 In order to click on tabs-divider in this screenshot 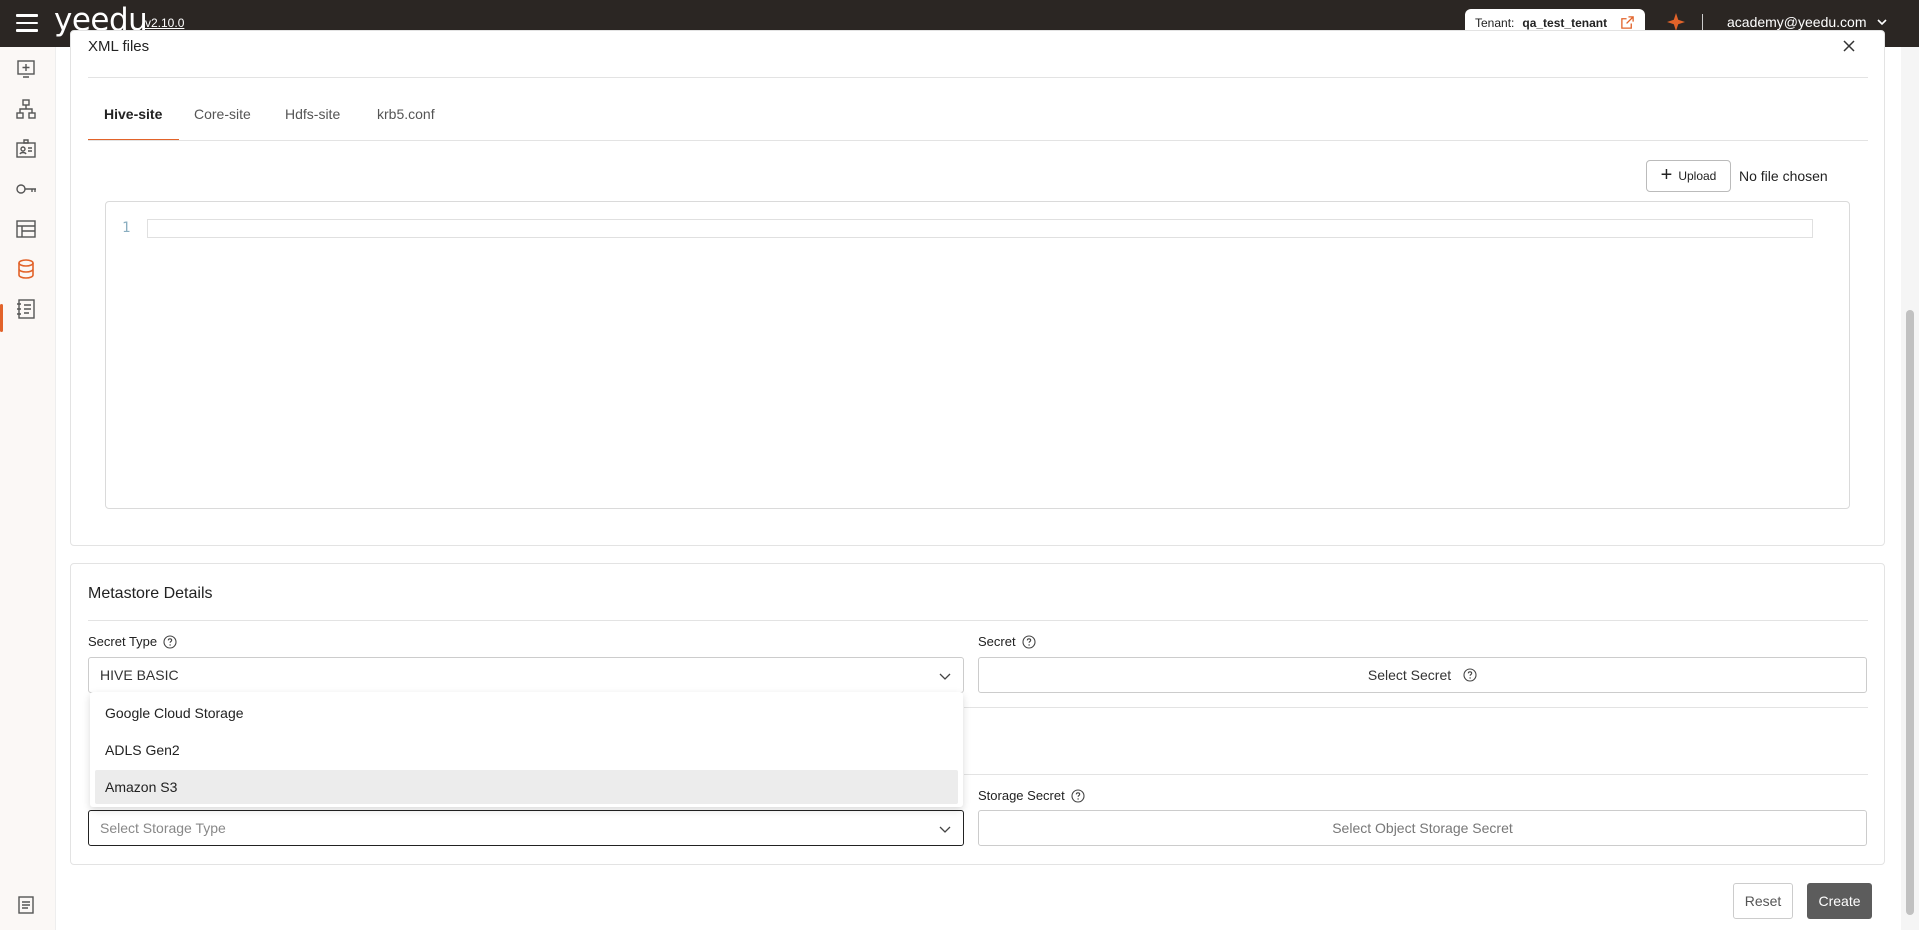, I will do `click(978, 140)`.